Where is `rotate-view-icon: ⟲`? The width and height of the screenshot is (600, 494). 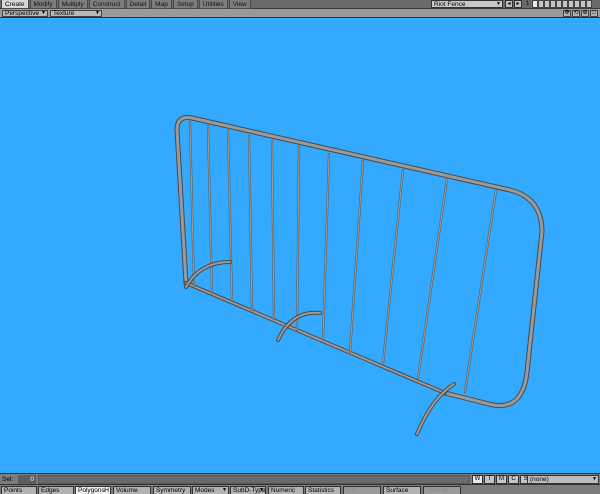 rotate-view-icon: ⟲ is located at coordinates (576, 13).